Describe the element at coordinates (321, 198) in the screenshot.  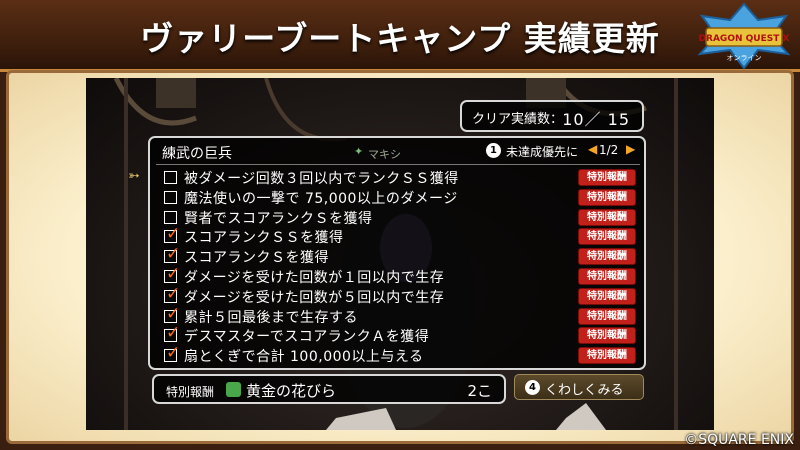
I see `achievement-text: 魔法使いの一撃で 75,000以上のダメージ` at that location.